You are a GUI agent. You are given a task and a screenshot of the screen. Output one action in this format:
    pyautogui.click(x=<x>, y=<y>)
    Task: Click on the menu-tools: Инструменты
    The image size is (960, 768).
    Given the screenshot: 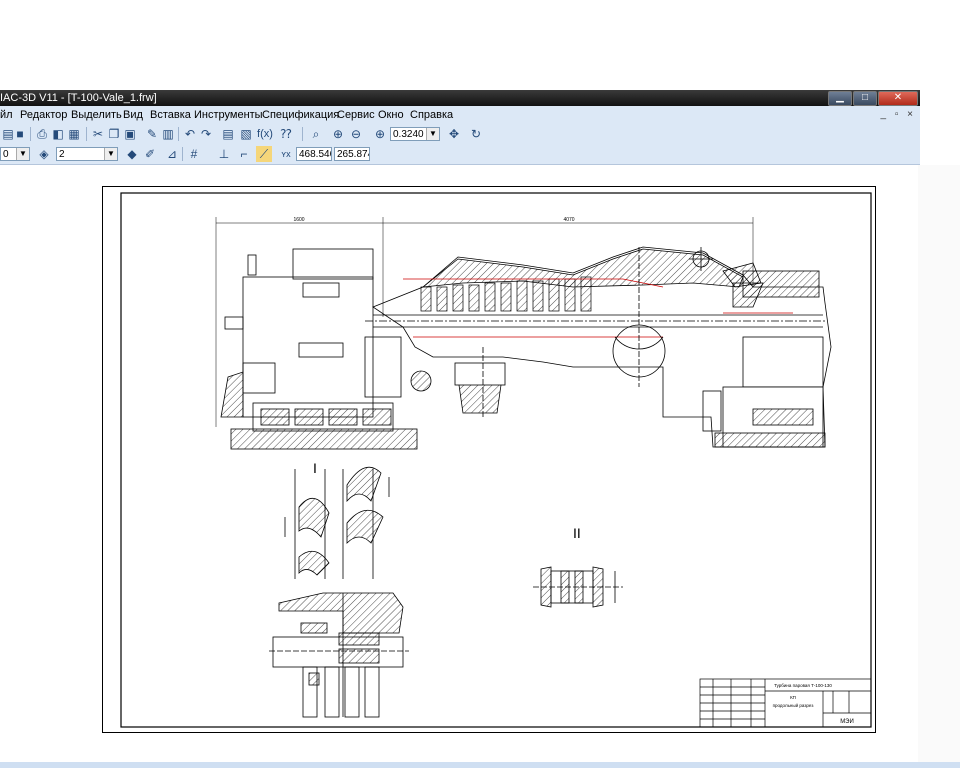 What is the action you would take?
    pyautogui.click(x=228, y=115)
    